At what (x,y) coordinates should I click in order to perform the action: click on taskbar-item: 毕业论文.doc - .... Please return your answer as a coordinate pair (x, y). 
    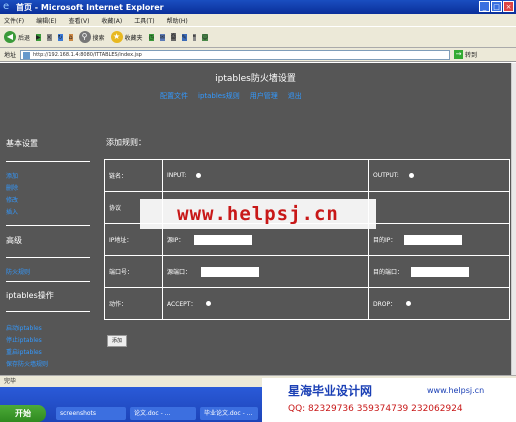
    Looking at the image, I should click on (229, 413).